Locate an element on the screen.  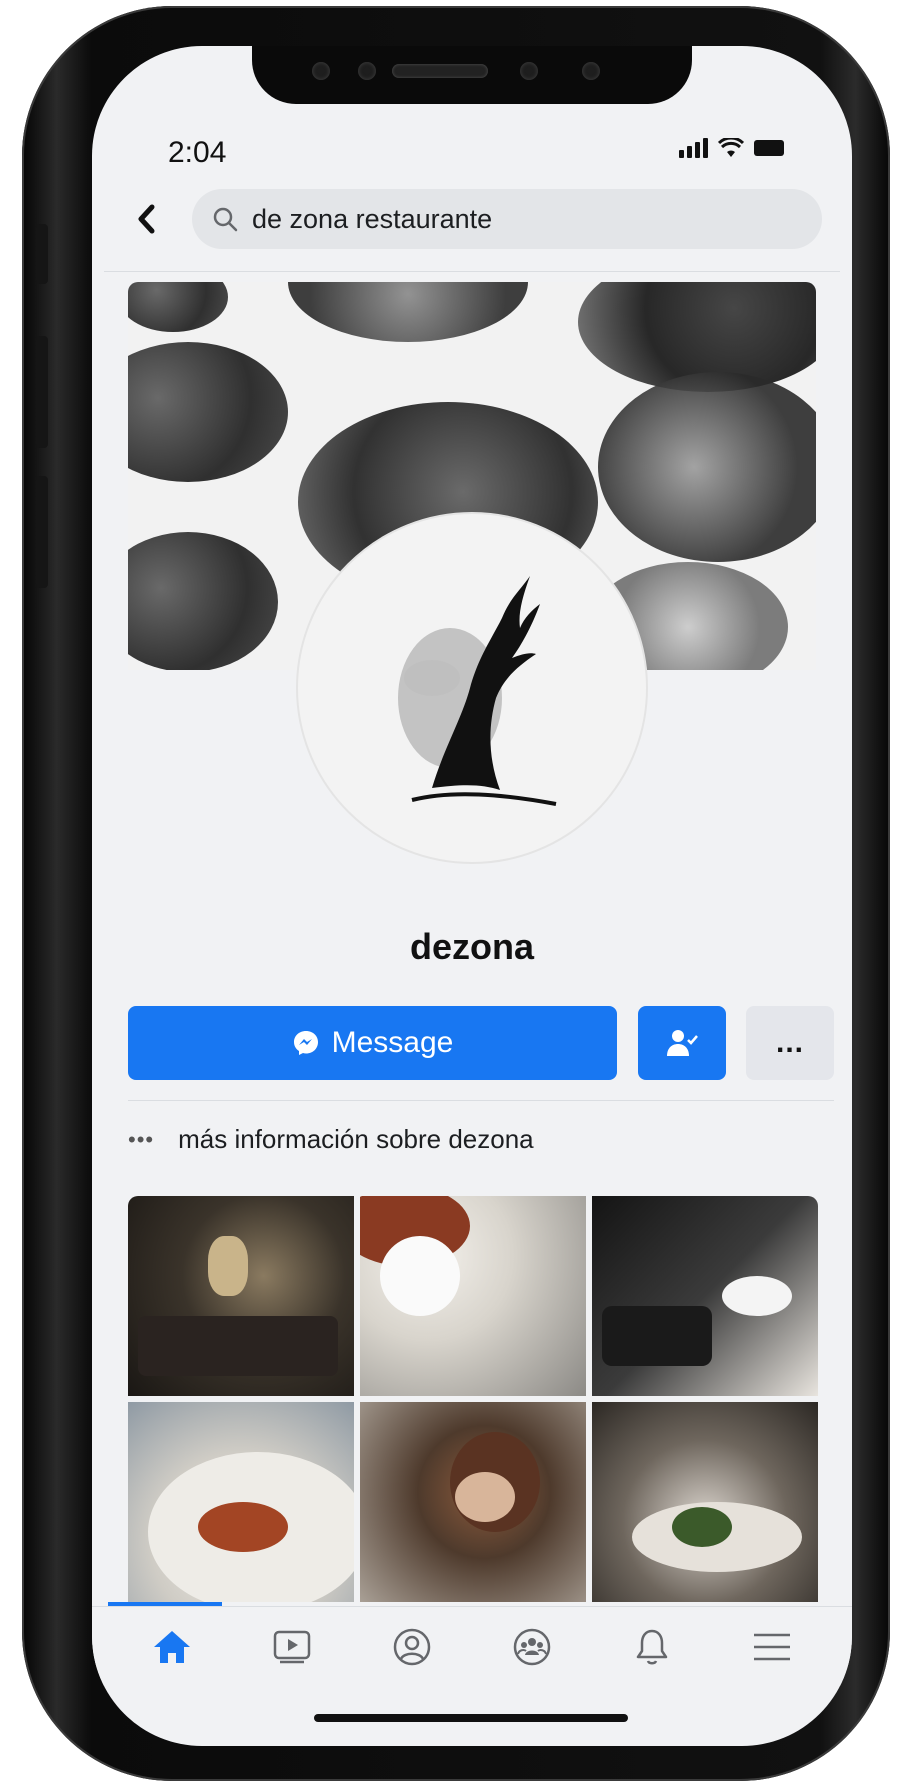
wifi-icon is located at coordinates (731, 147).